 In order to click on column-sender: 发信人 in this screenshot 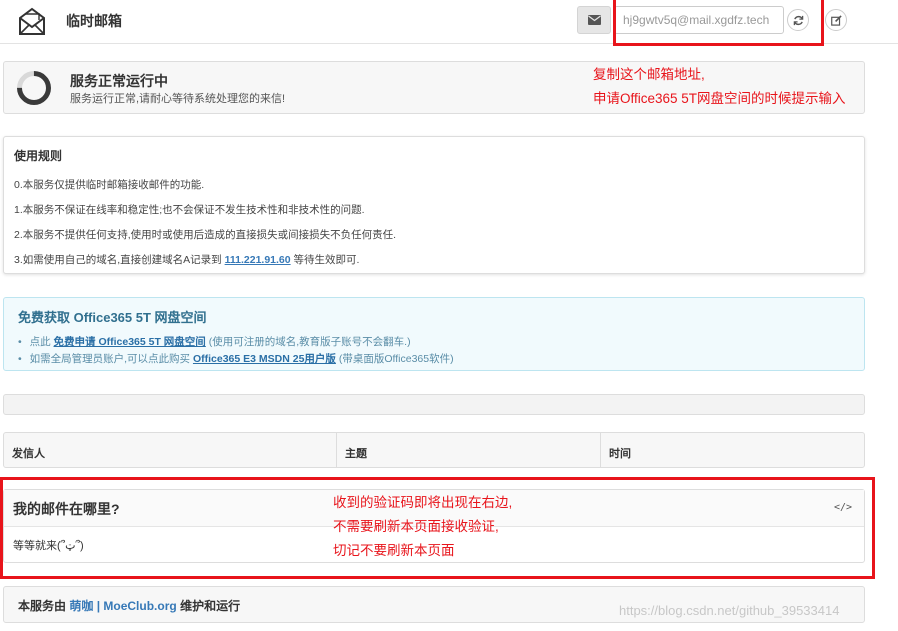, I will do `click(170, 450)`.